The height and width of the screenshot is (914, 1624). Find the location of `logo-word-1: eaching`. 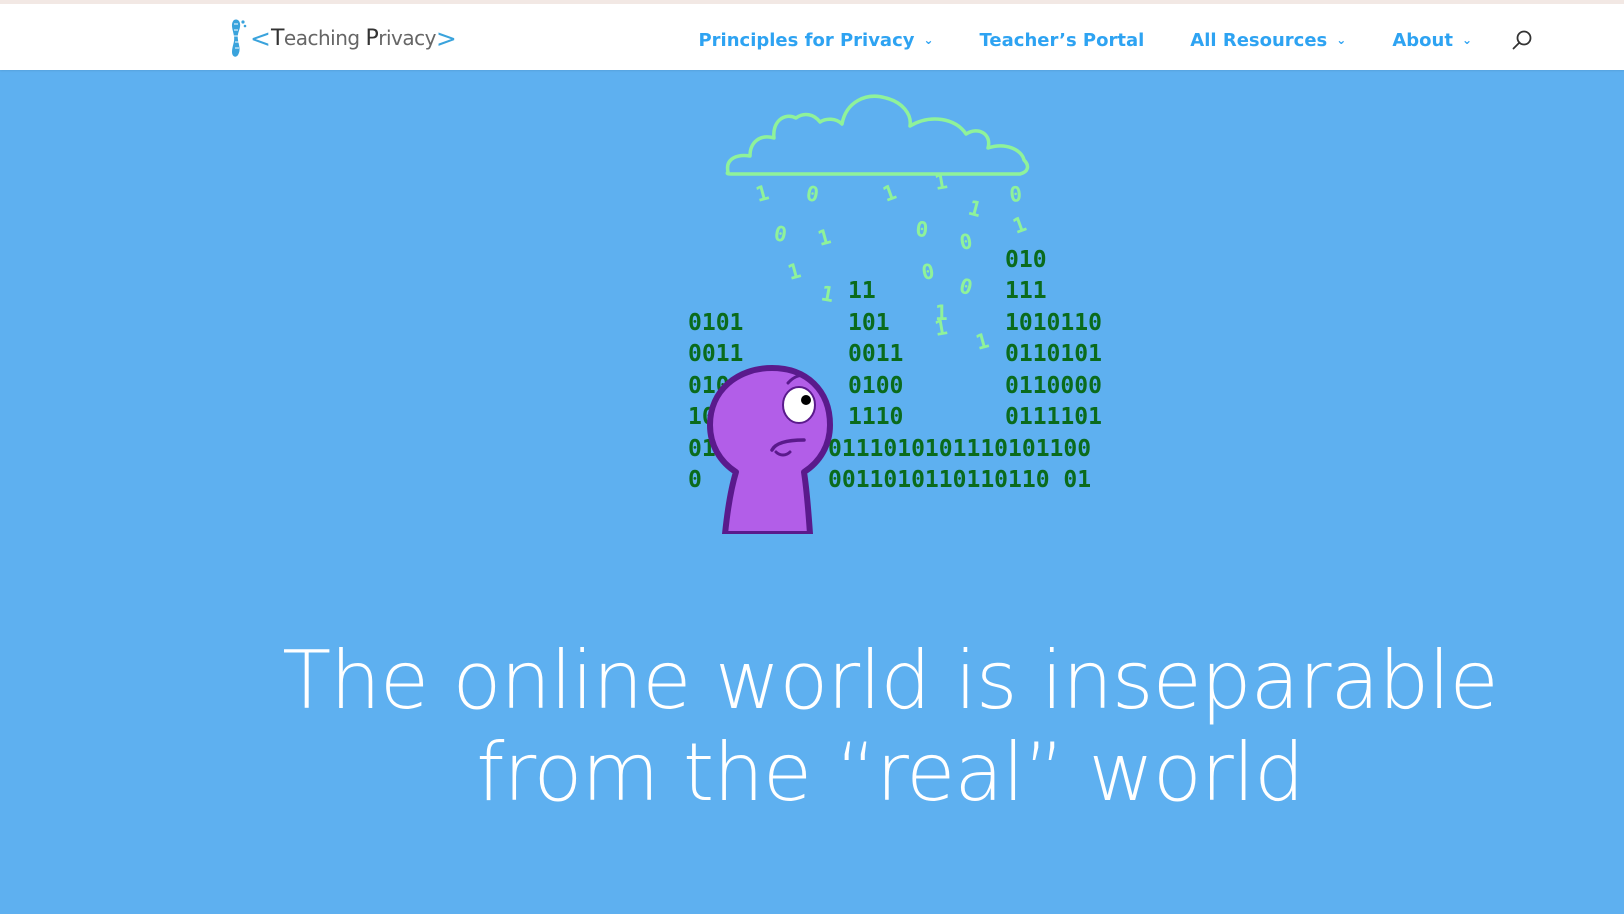

logo-word-1: eaching is located at coordinates (321, 37).